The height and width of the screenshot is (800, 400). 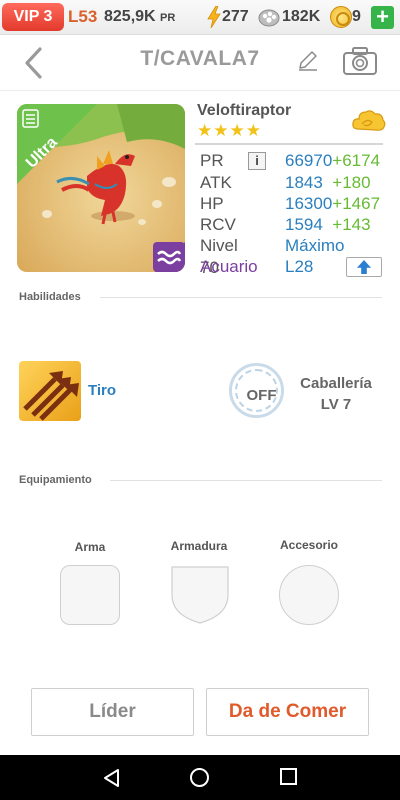 What do you see at coordinates (111, 778) in the screenshot?
I see `nav-back-icon` at bounding box center [111, 778].